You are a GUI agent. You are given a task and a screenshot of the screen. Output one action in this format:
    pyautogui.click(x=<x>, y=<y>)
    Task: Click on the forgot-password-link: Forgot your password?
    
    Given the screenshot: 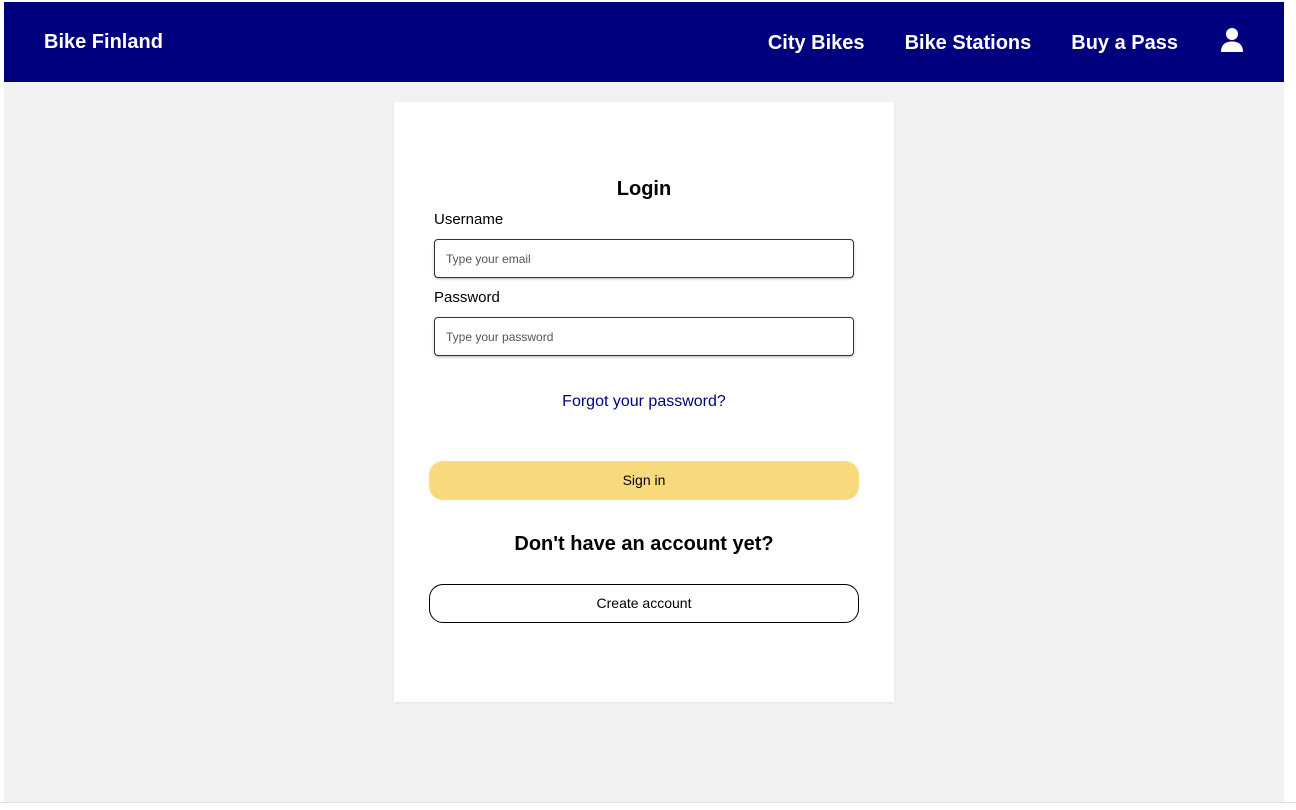 What is the action you would take?
    pyautogui.click(x=644, y=402)
    